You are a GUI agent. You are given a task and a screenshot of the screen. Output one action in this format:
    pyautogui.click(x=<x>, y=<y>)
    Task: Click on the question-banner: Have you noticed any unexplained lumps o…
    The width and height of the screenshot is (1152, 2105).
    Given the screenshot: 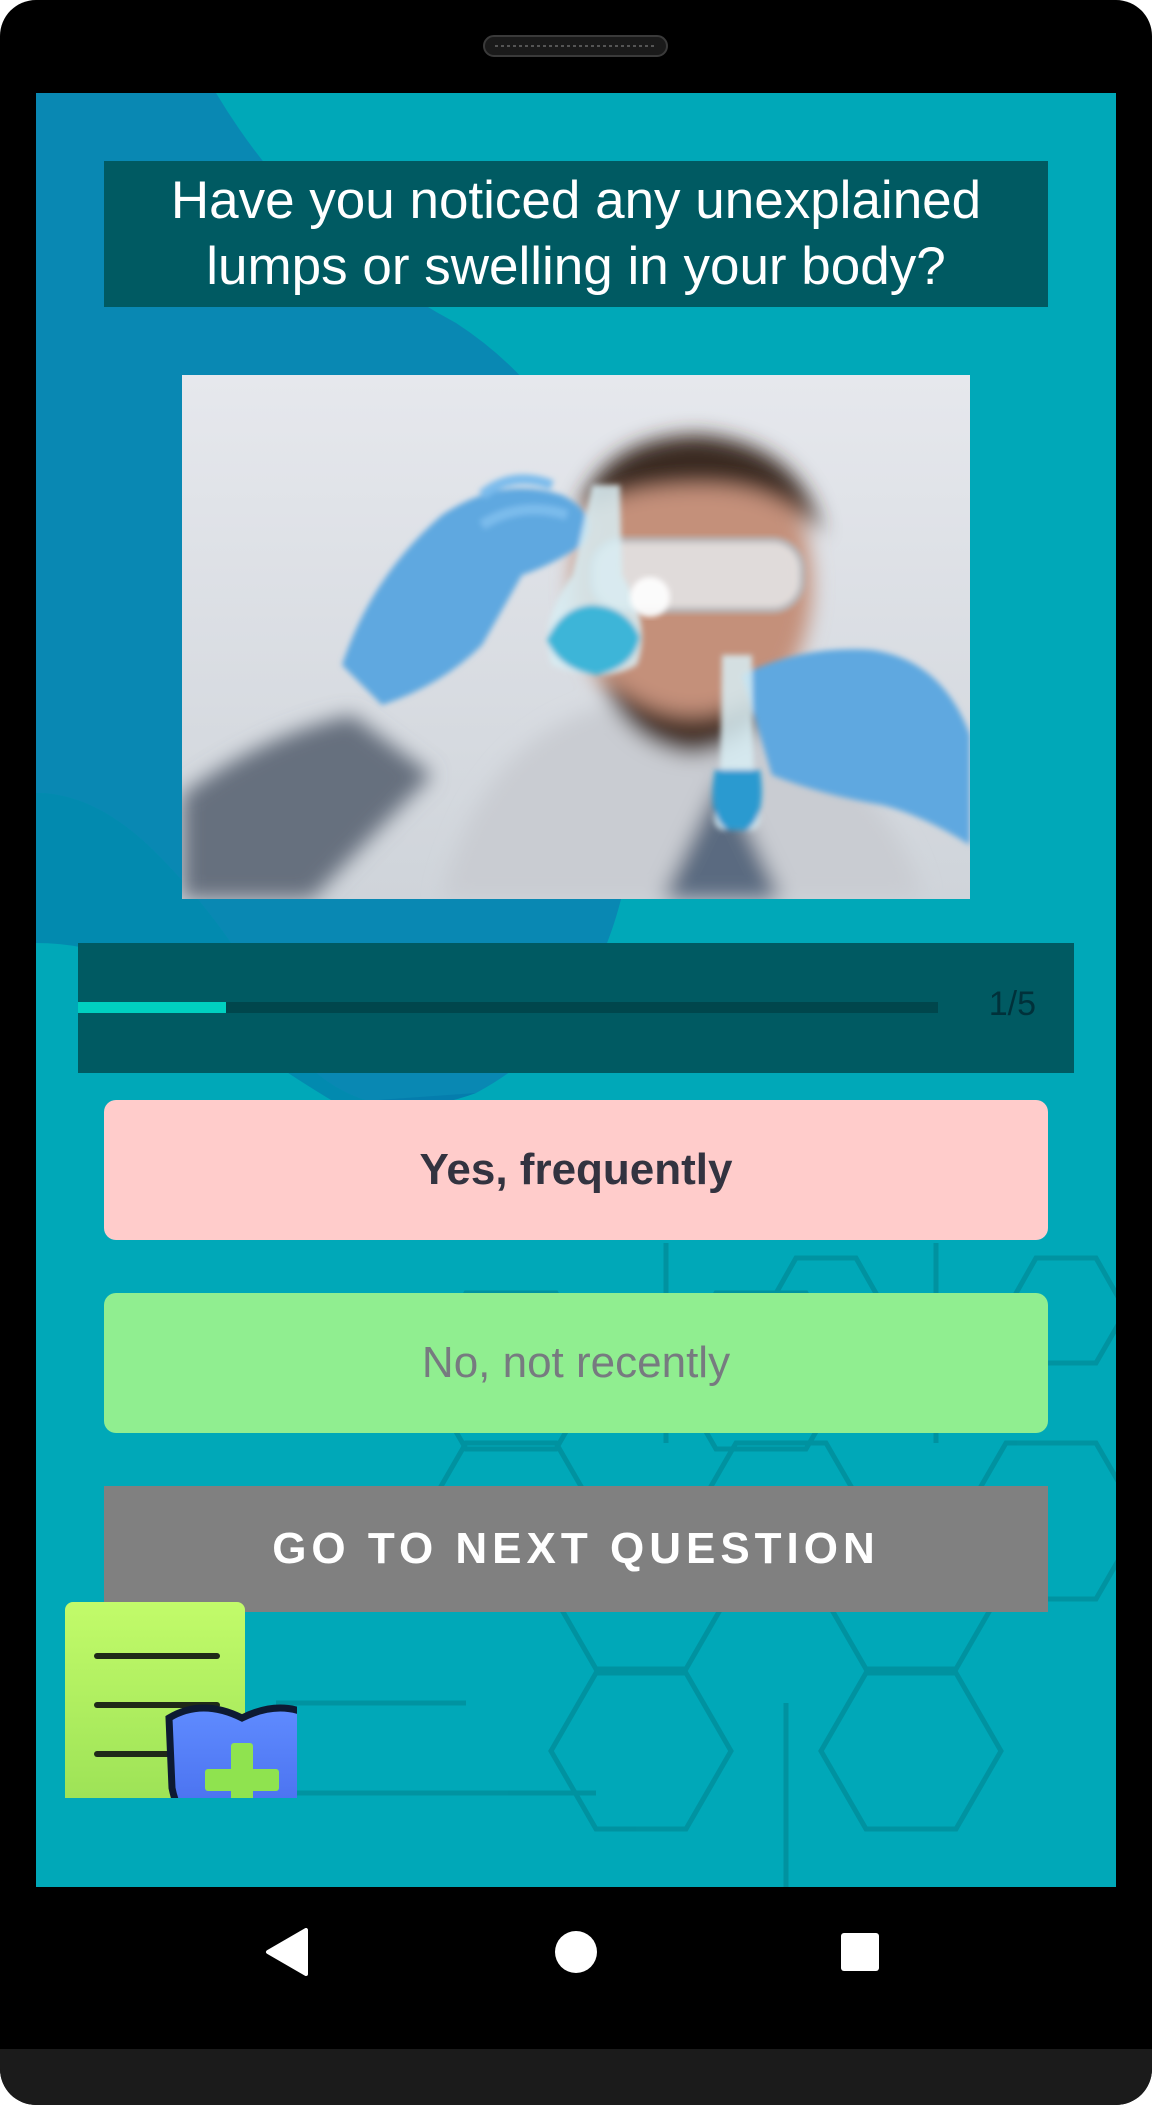 What is the action you would take?
    pyautogui.click(x=576, y=234)
    